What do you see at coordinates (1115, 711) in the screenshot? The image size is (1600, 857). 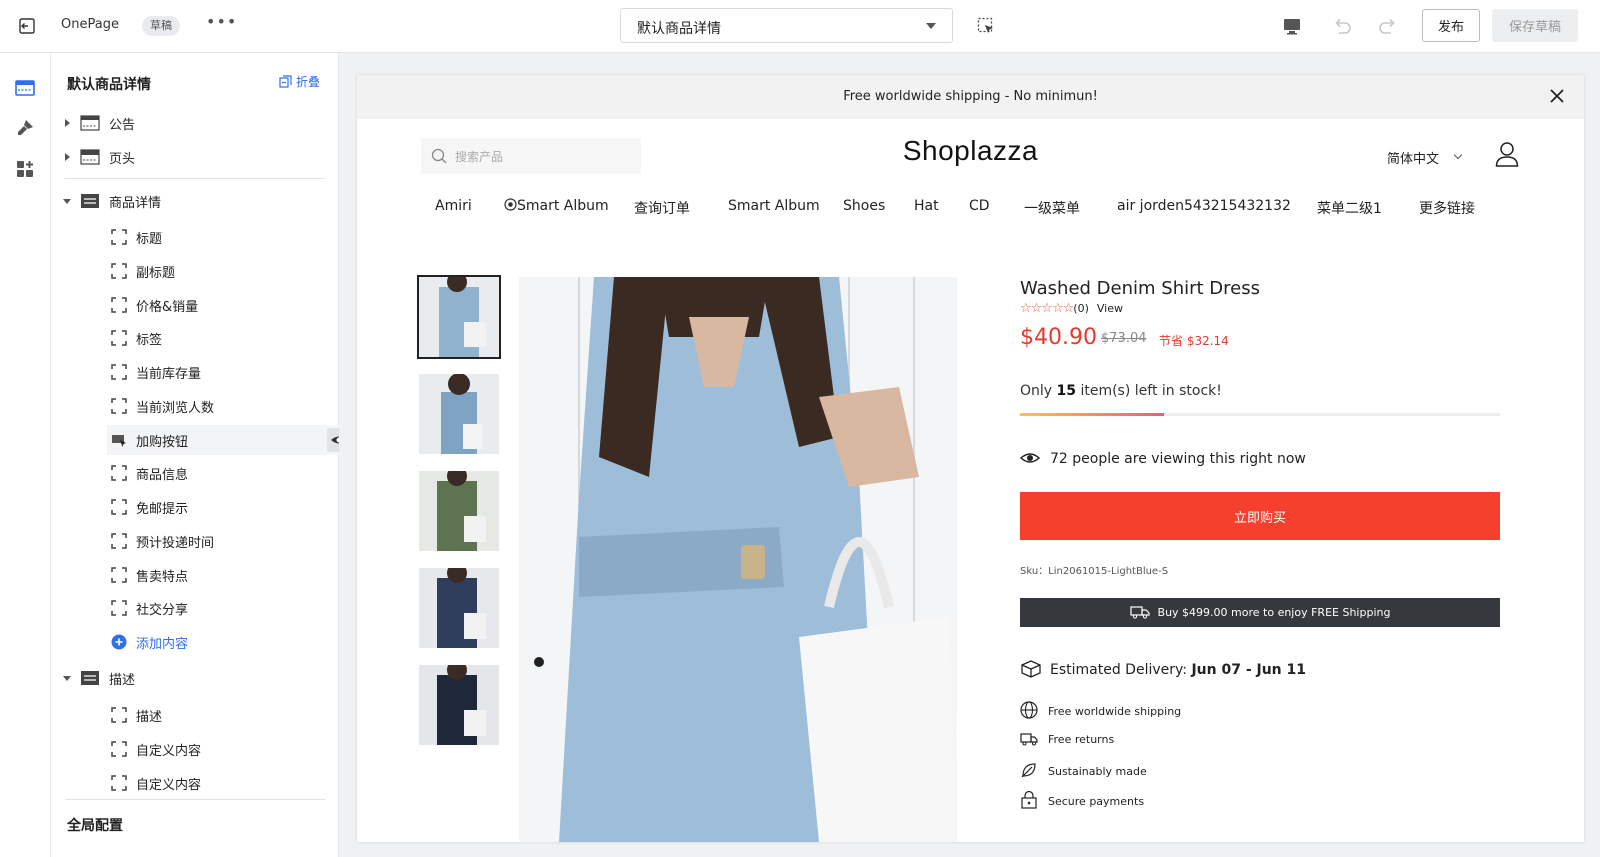 I see `feature-label: Free worldwide shipping` at bounding box center [1115, 711].